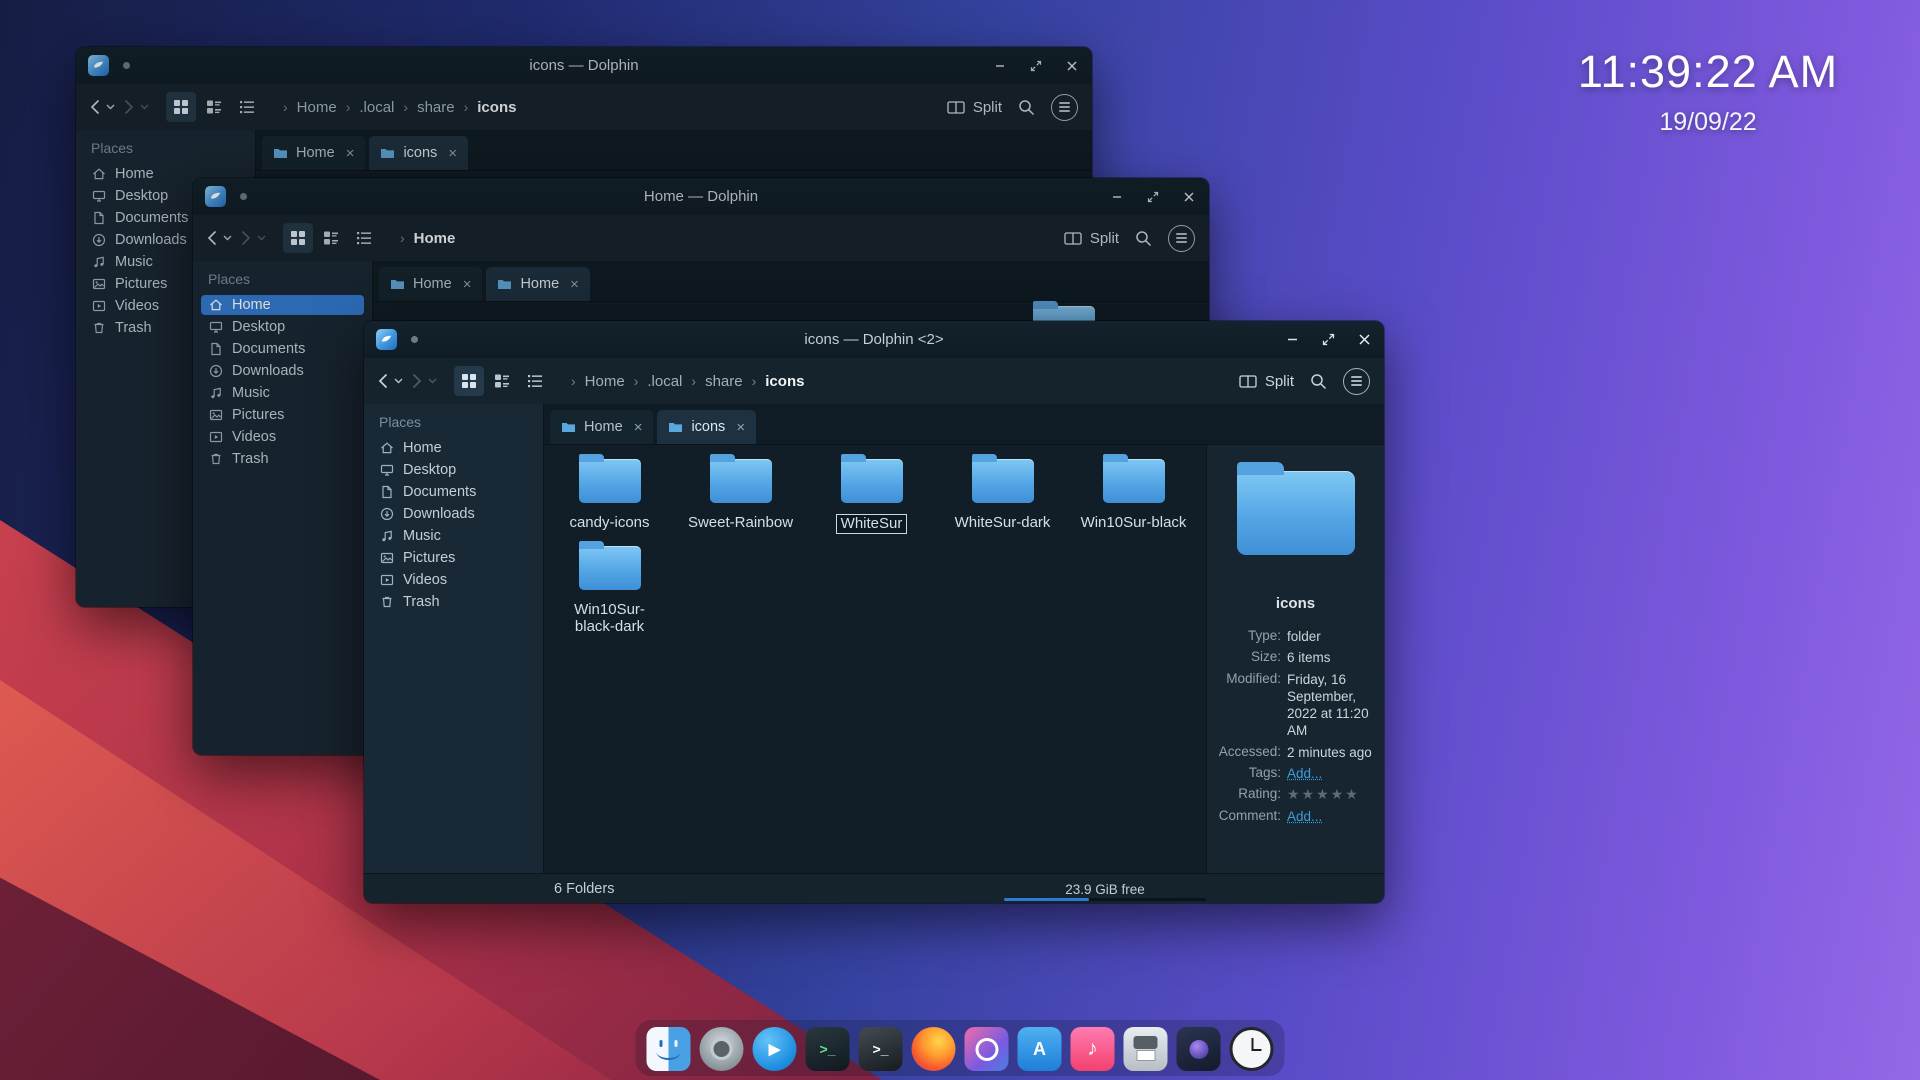 This screenshot has width=1920, height=1080. Describe the element at coordinates (1092, 1049) in the screenshot. I see `dock-music-icon: ♪` at that location.